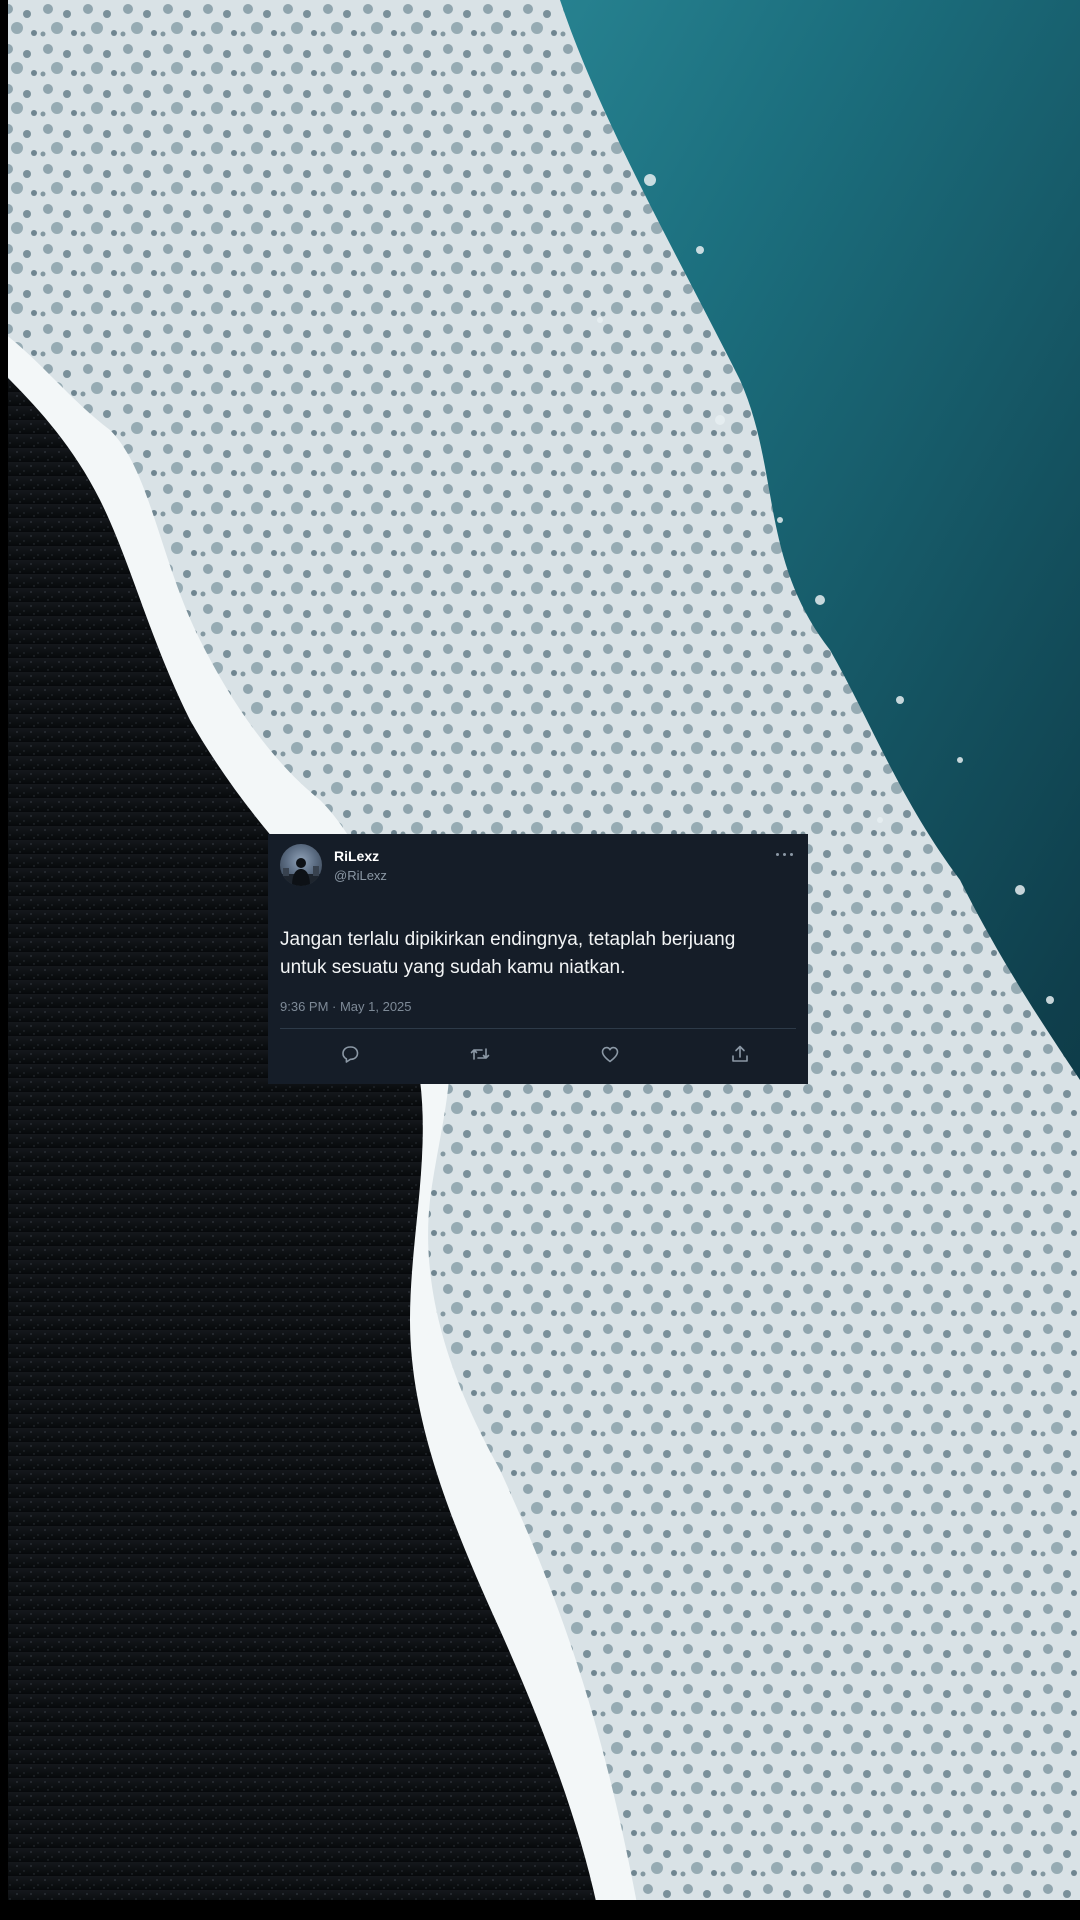 Image resolution: width=1080 pixels, height=1920 pixels. What do you see at coordinates (540, 1910) in the screenshot?
I see `bottom-edge-bar` at bounding box center [540, 1910].